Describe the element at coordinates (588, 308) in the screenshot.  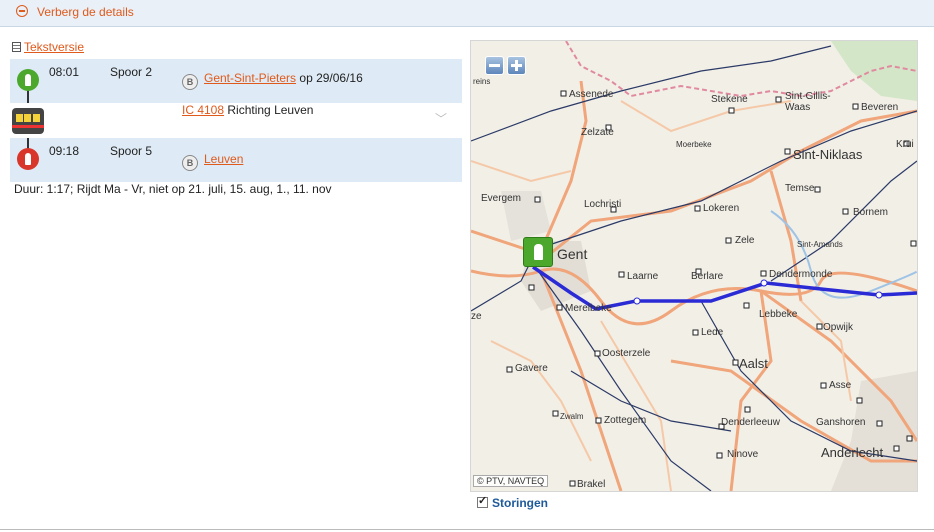
I see `map-label: Merelbeke` at that location.